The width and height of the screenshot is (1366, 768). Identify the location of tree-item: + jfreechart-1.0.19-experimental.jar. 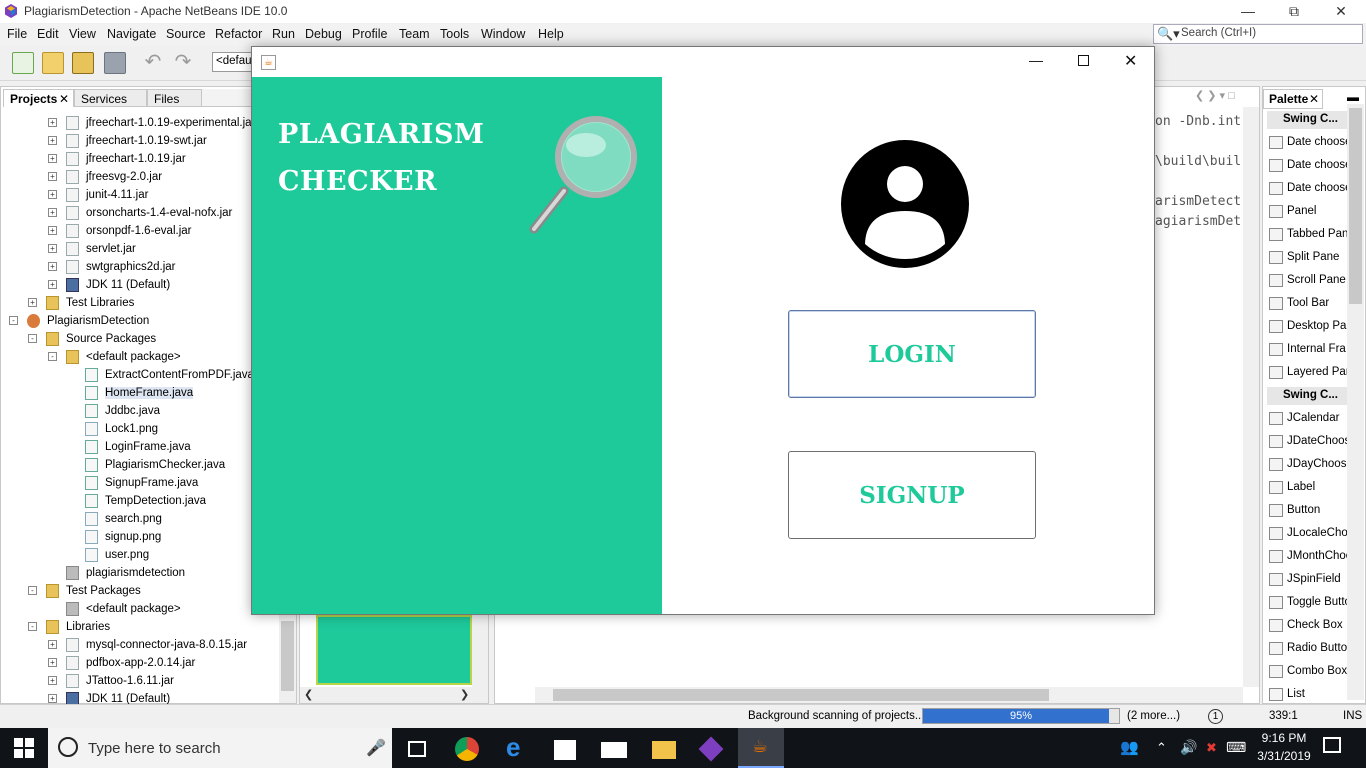
(151, 123).